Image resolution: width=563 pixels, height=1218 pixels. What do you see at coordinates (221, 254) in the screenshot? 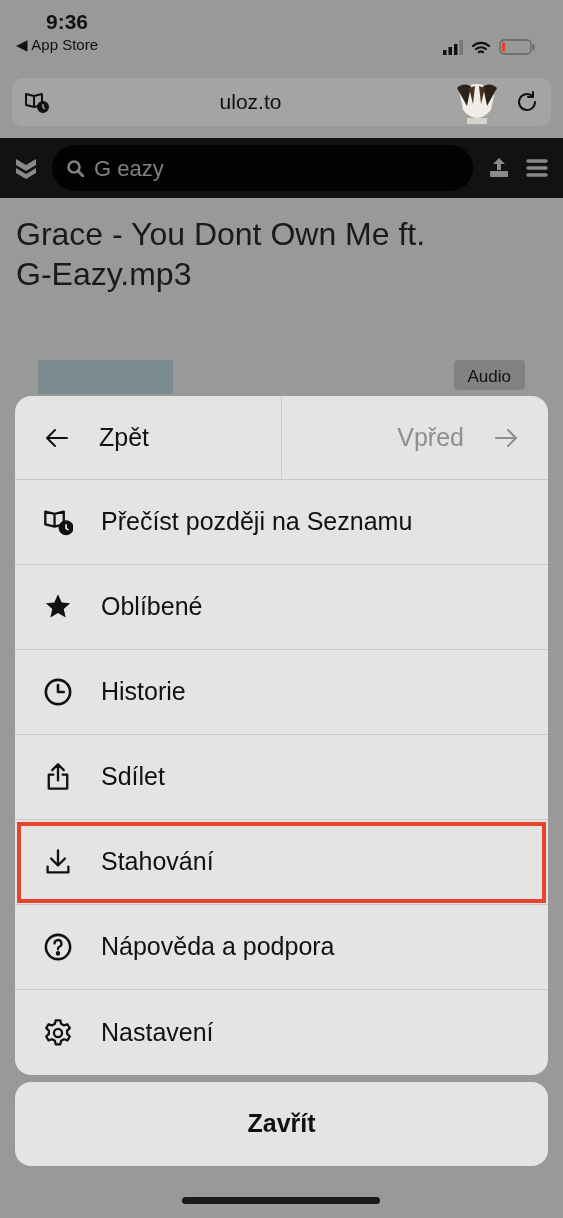
I see `file-title: Grace - You Dont Own Me ft. G-Eazy.mp3` at bounding box center [221, 254].